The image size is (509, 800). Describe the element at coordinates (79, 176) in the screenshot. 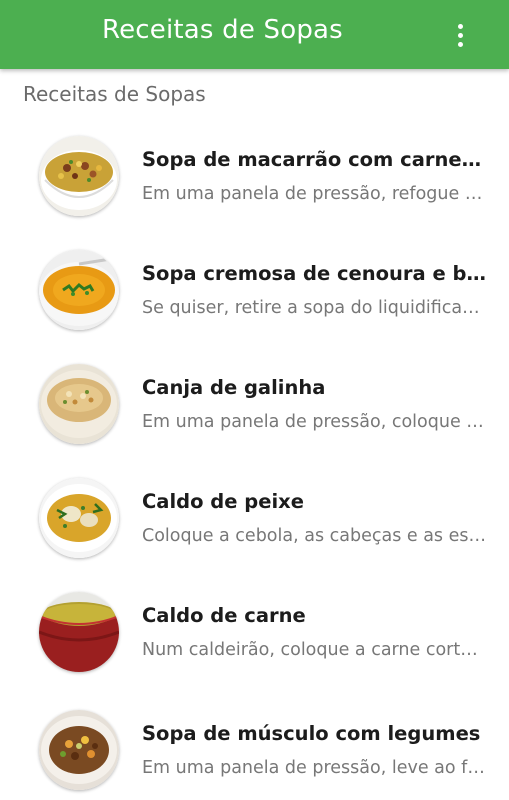

I see `macaroni-beef-soup-image` at that location.